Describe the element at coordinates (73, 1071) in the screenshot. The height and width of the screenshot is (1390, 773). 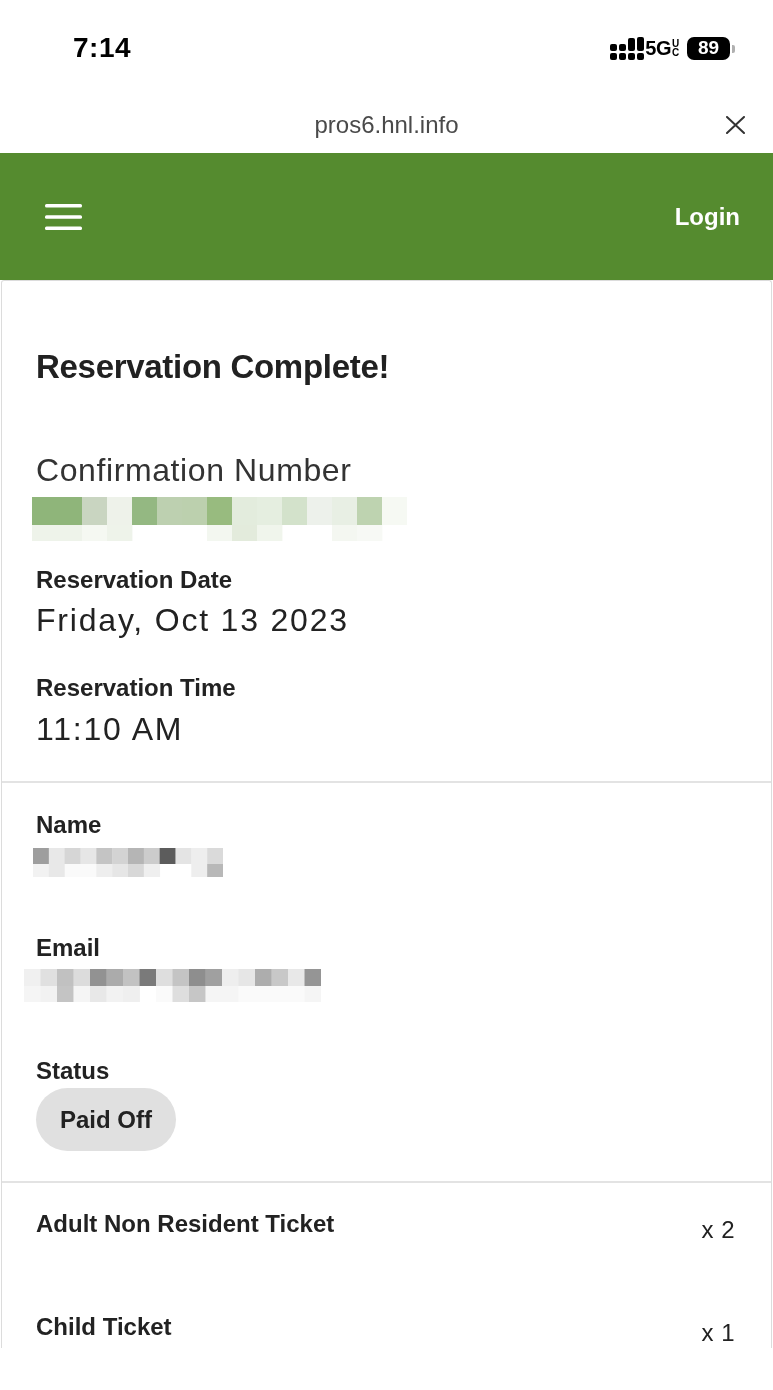
I see `field-label: Status` at that location.